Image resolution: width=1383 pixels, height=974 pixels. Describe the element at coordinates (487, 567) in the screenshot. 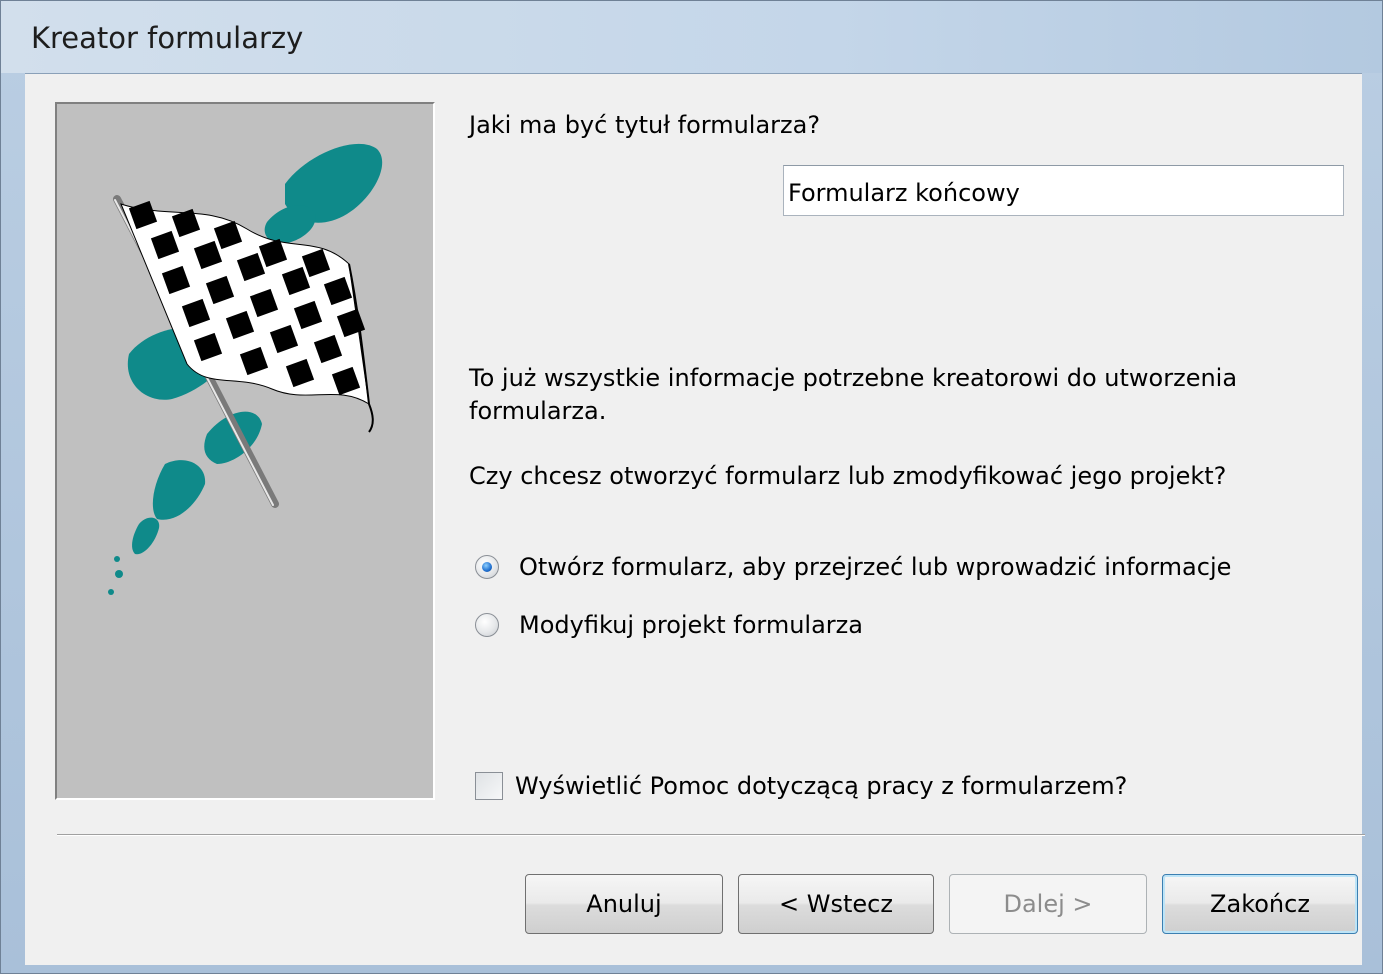

I see `radio-button-checked` at that location.